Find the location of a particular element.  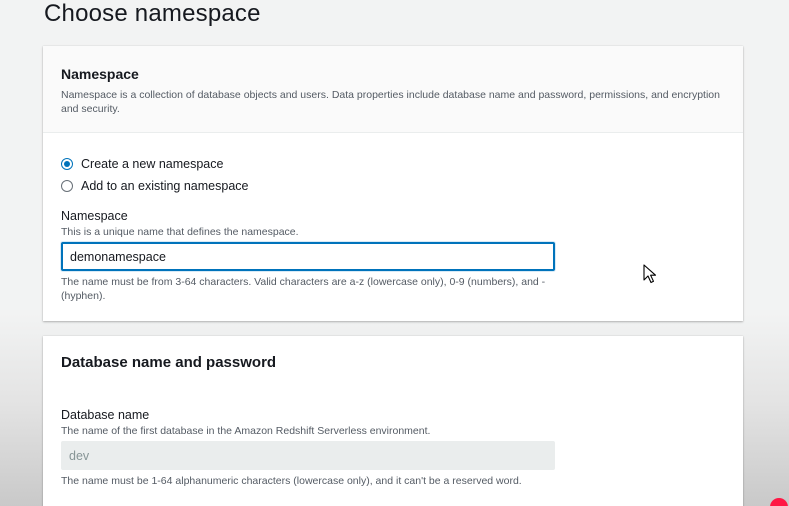

recording-indicator-icon is located at coordinates (779, 502).